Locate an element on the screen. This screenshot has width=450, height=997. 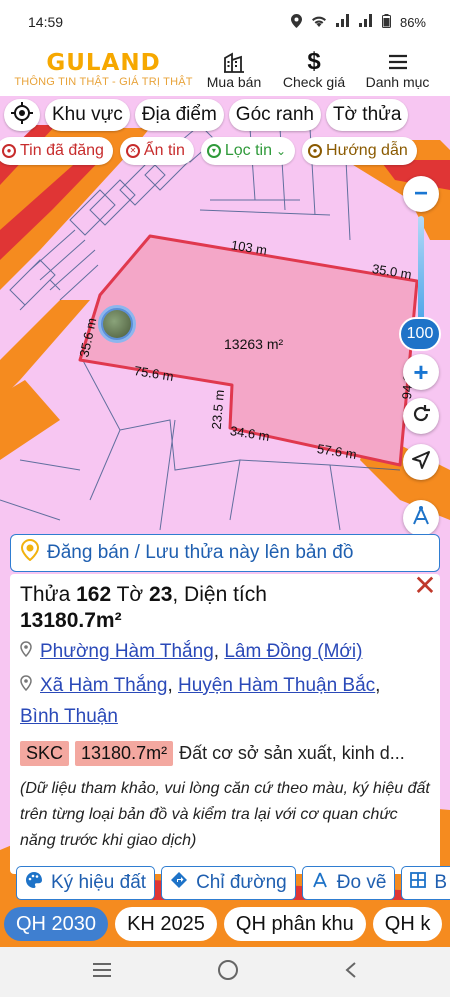
parcel-title-prefix: Thửa is located at coordinates (48, 594).